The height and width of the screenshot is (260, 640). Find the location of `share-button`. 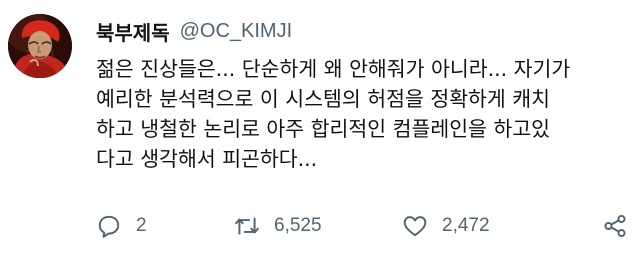

share-button is located at coordinates (615, 226).